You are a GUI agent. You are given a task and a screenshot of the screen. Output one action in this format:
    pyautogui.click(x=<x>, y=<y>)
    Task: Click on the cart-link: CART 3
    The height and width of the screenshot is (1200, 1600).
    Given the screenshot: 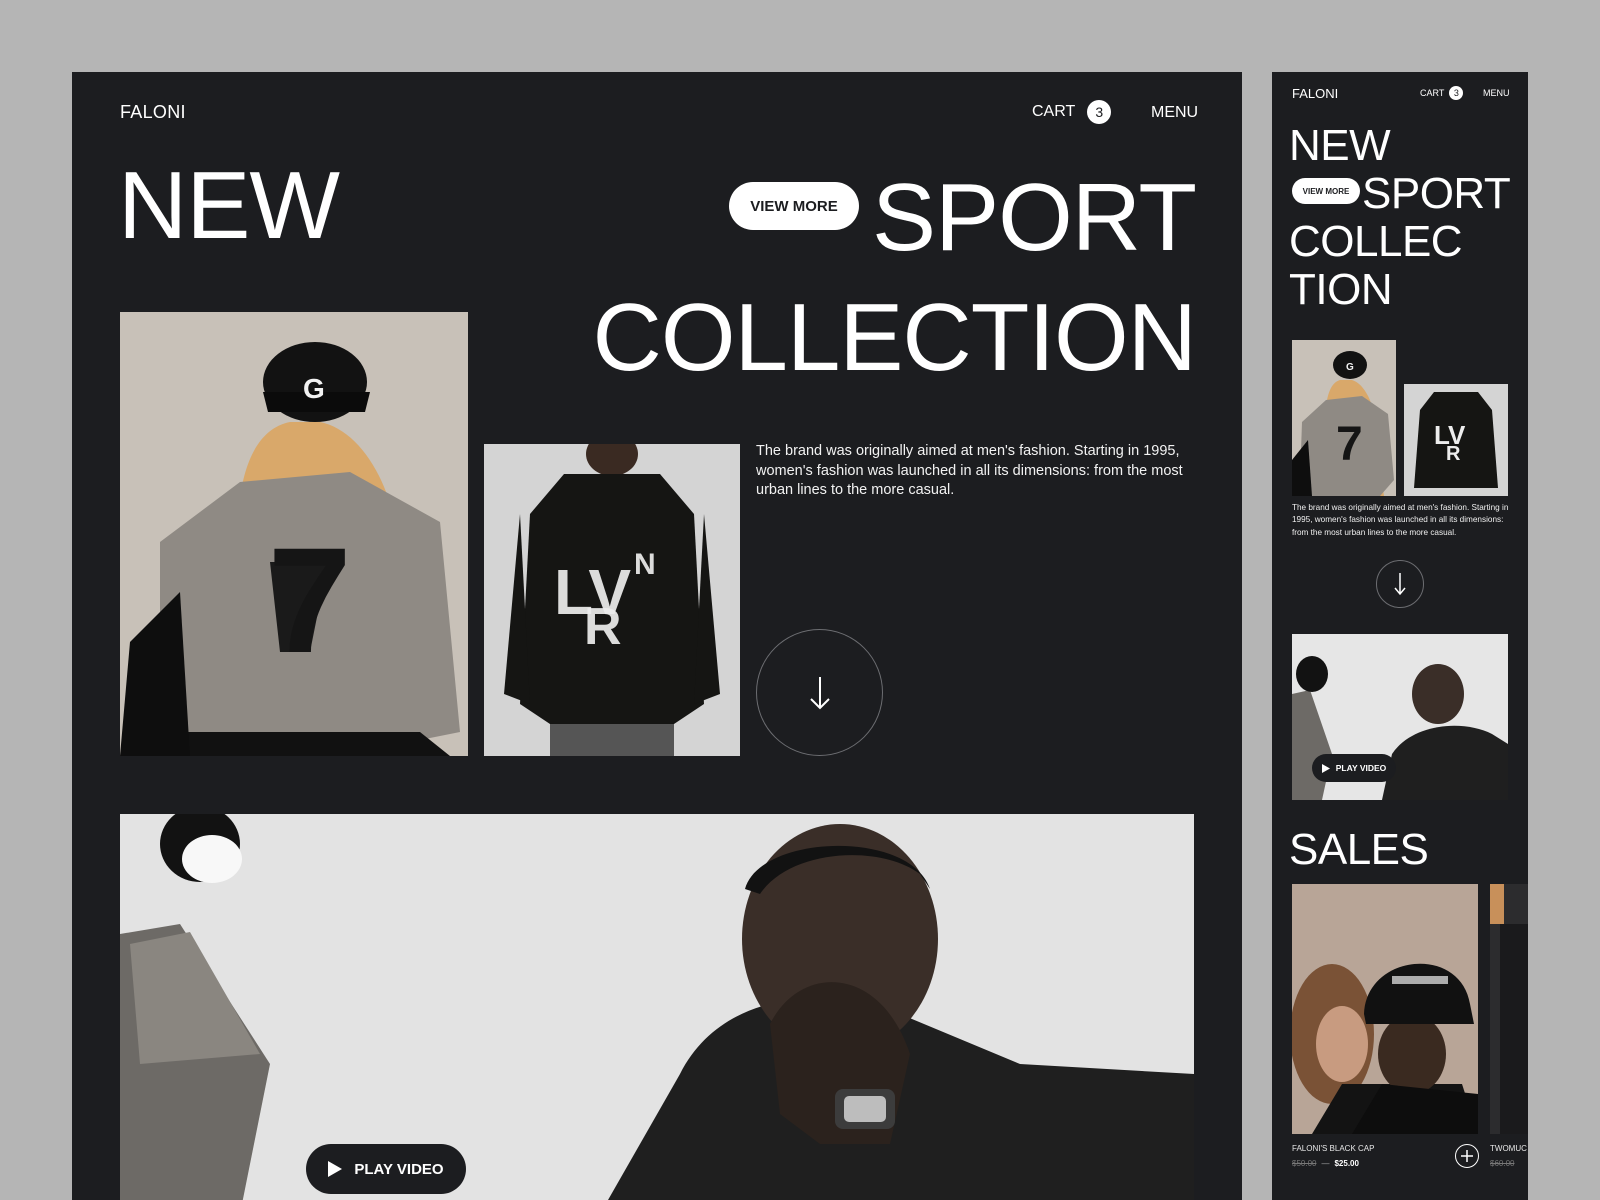 What is the action you would take?
    pyautogui.click(x=1072, y=112)
    